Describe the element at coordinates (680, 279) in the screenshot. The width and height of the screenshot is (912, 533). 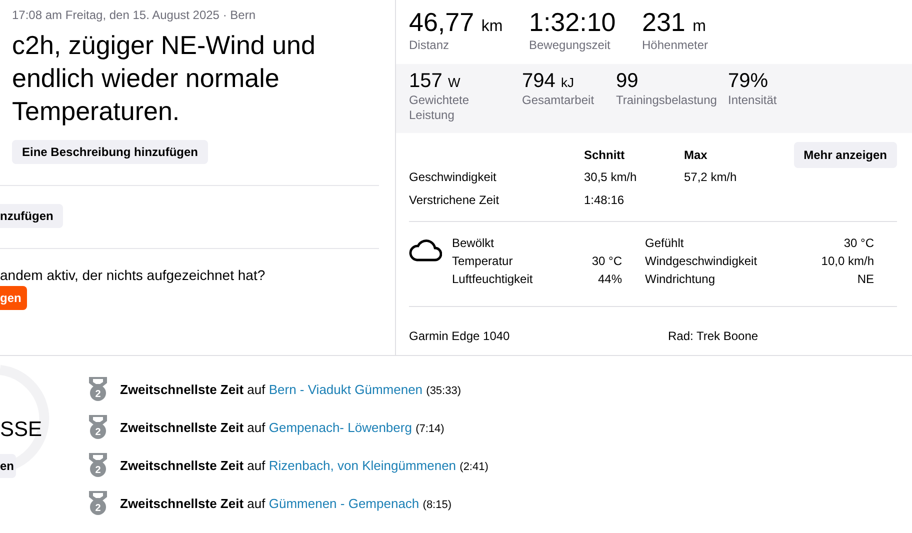
I see `weather-label: Windrichtung` at that location.